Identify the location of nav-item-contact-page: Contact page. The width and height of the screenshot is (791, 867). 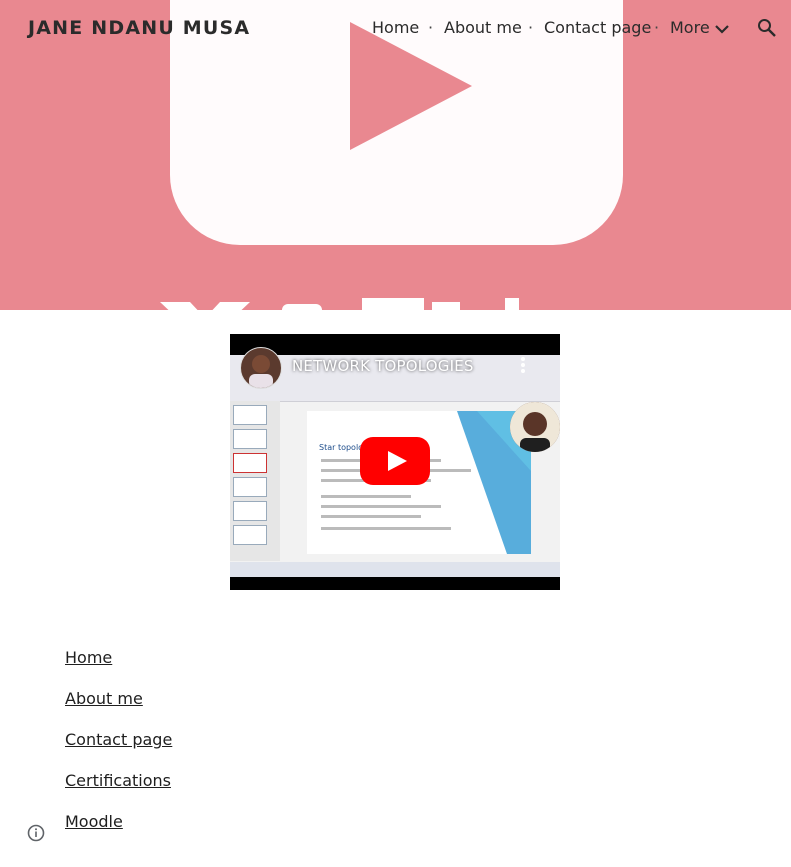
(597, 27).